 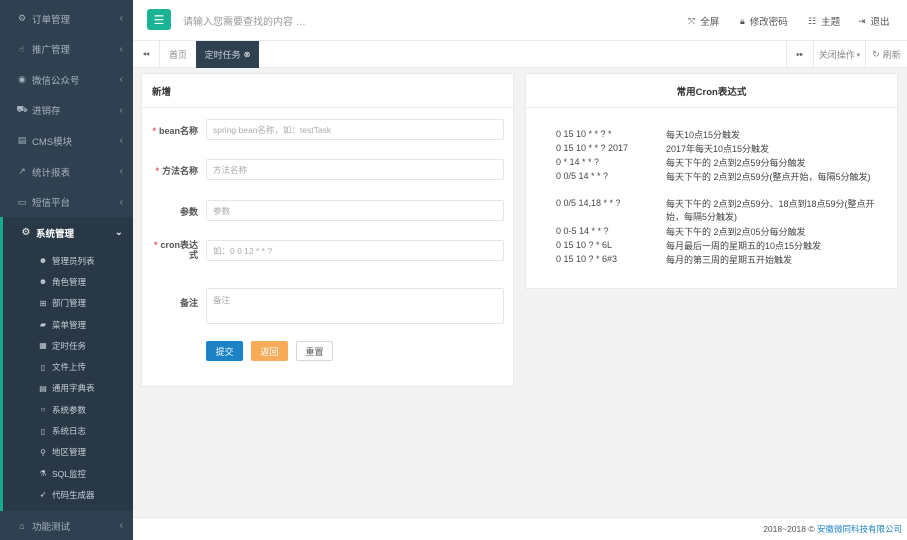 What do you see at coordinates (68, 345) in the screenshot?
I see `sidebar-subitem: ▦ 定时任务` at bounding box center [68, 345].